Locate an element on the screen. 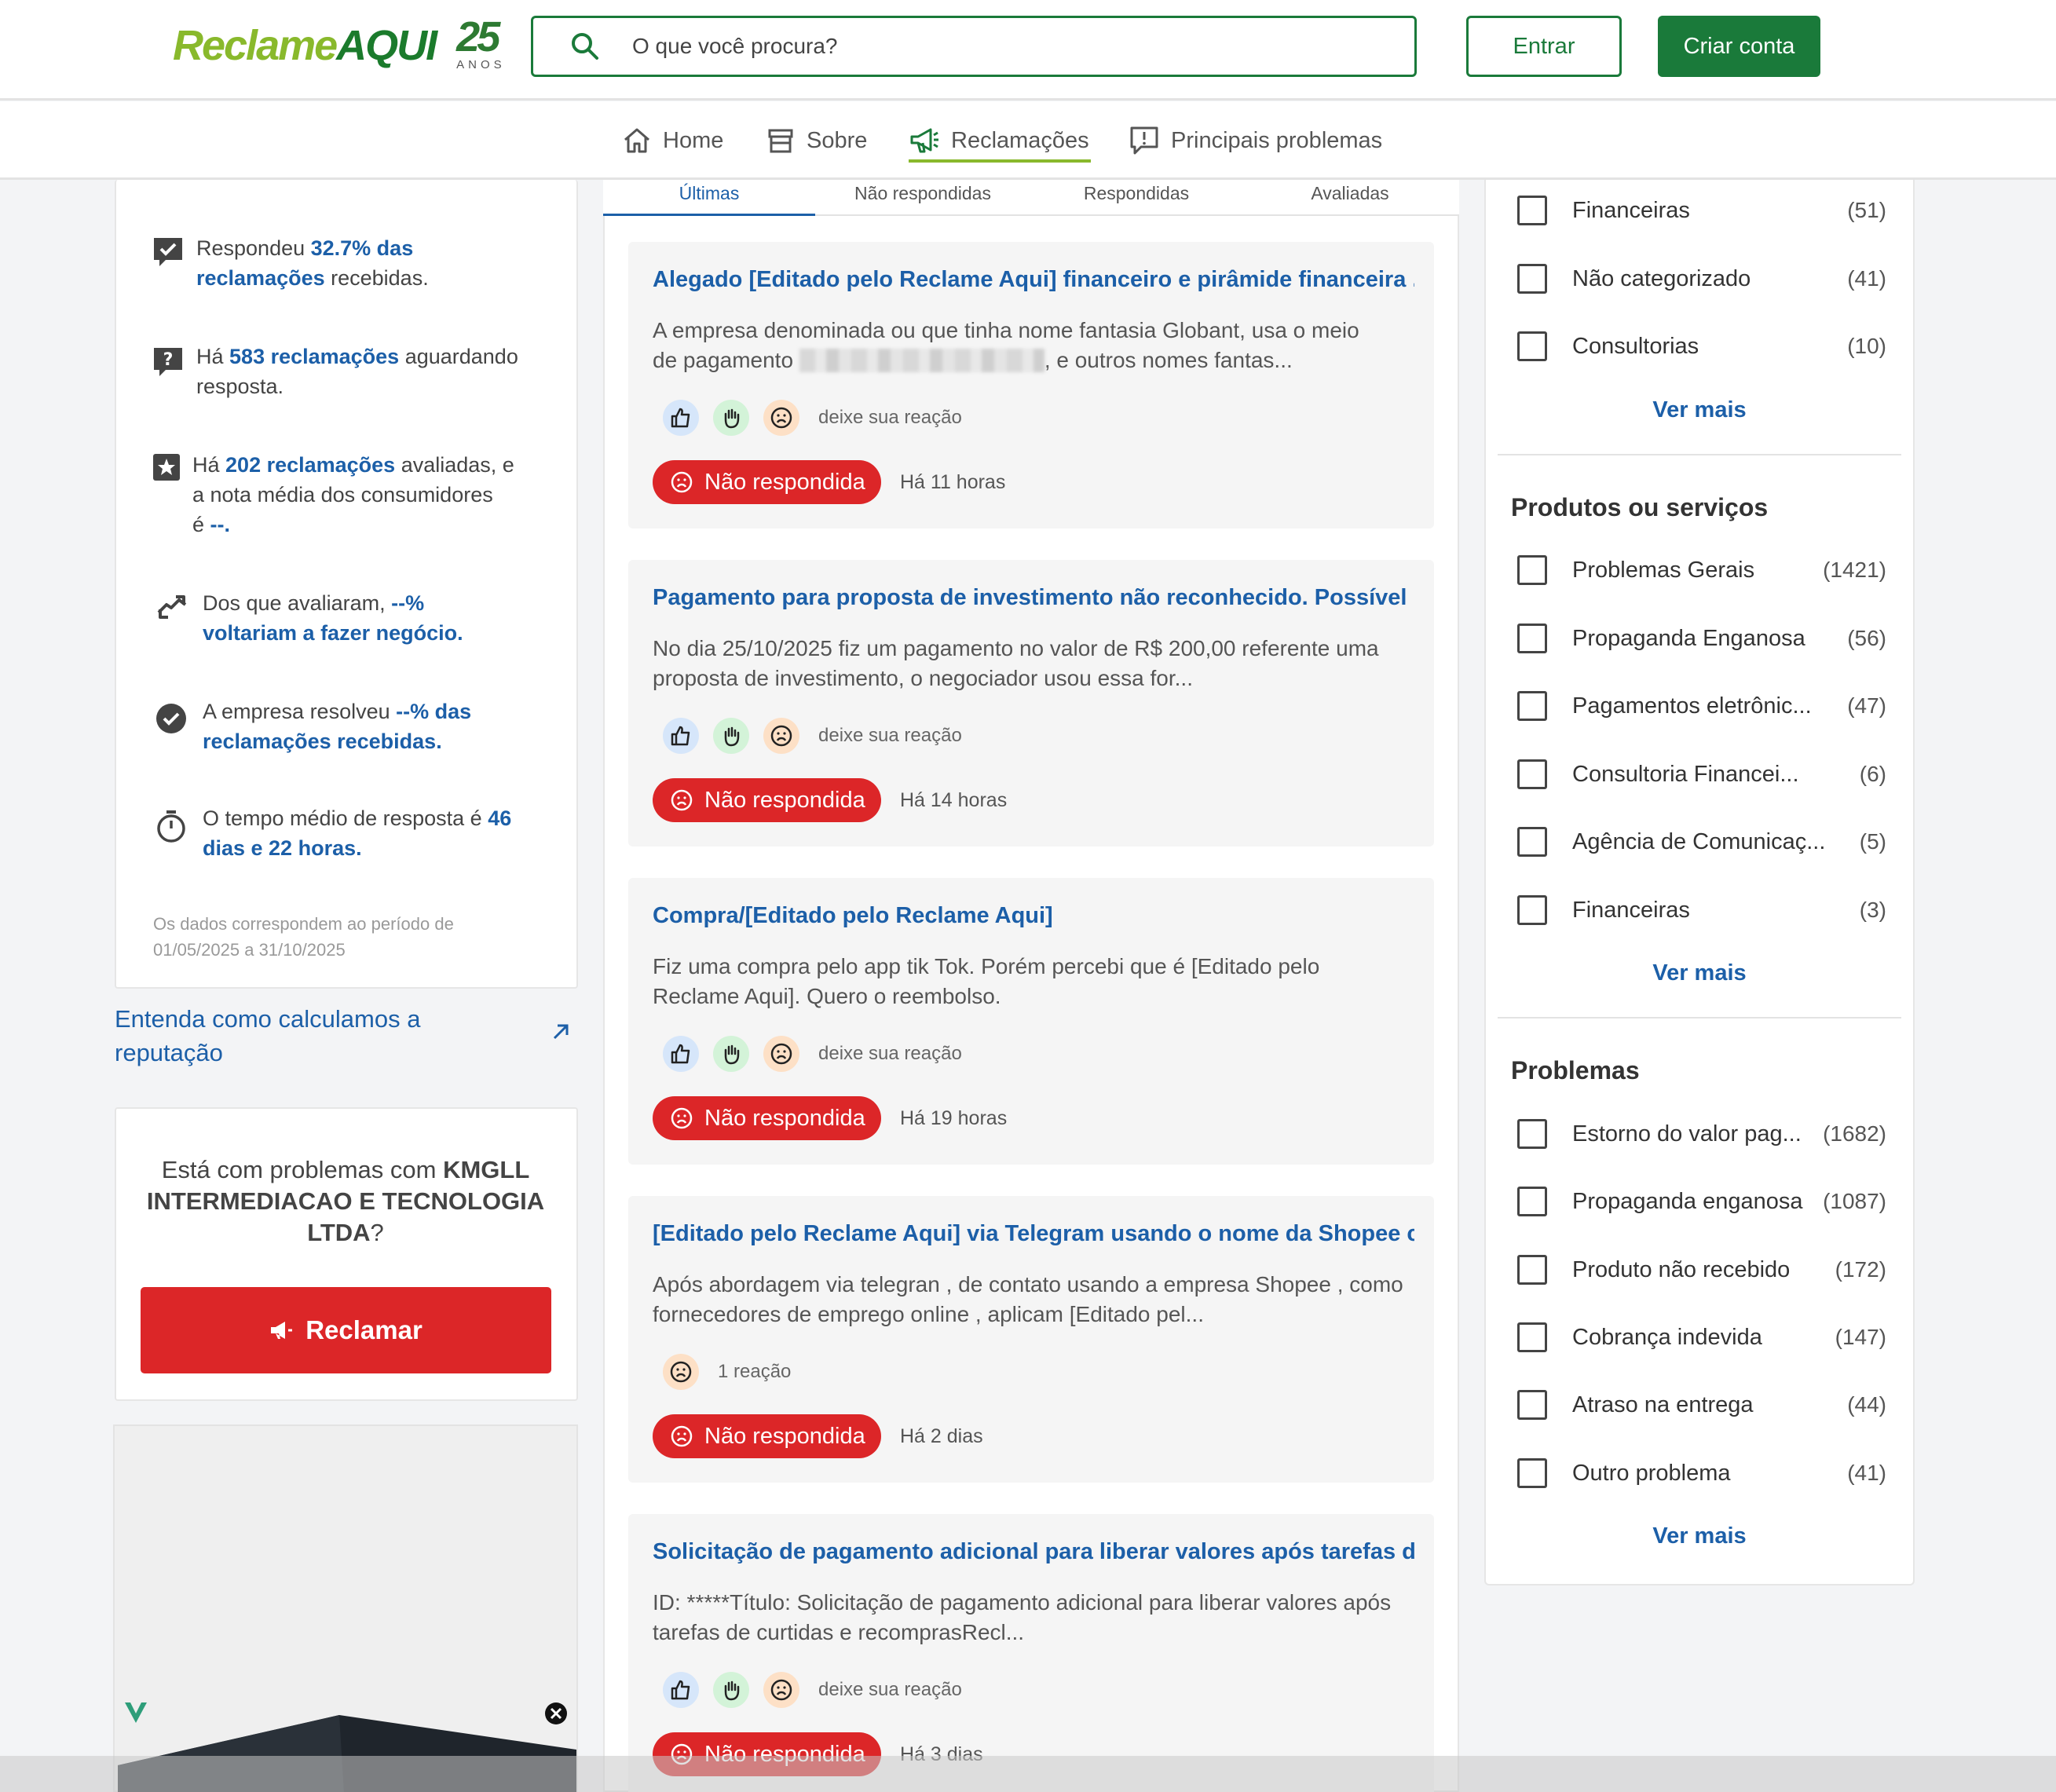  stat-value: reclamações recebidas. is located at coordinates (322, 741).